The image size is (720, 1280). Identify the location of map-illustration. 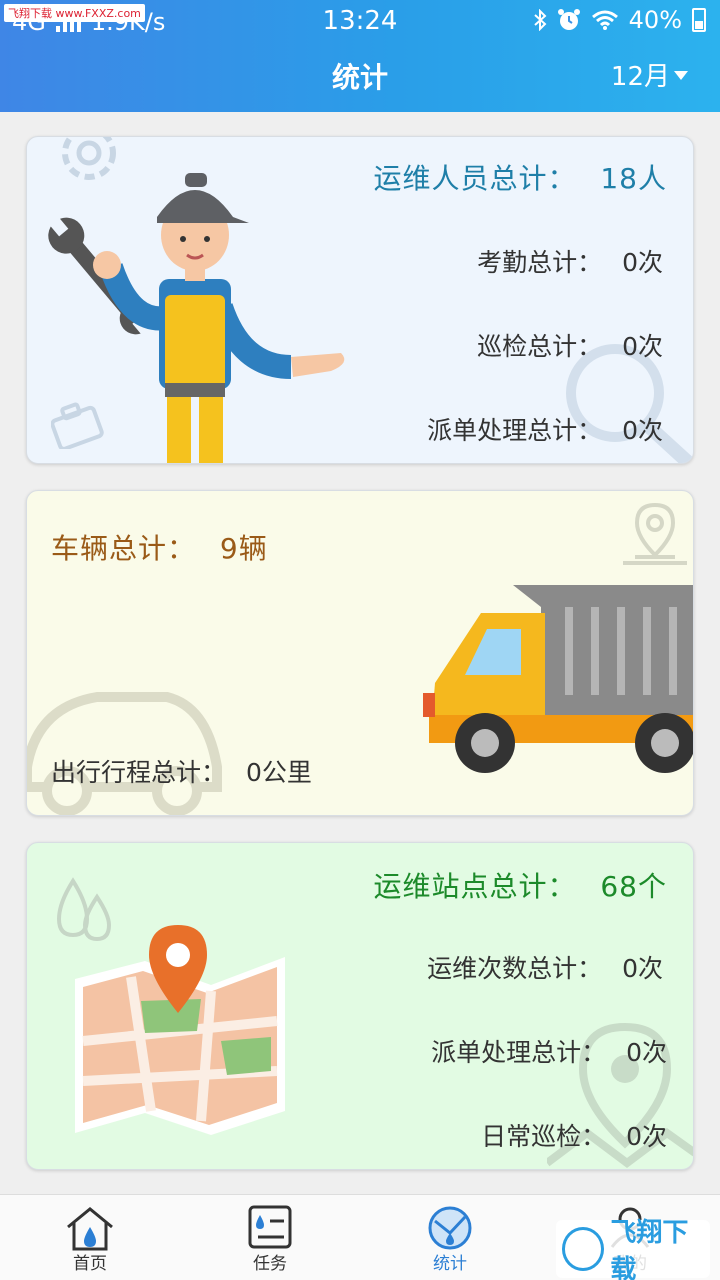
(180, 1030).